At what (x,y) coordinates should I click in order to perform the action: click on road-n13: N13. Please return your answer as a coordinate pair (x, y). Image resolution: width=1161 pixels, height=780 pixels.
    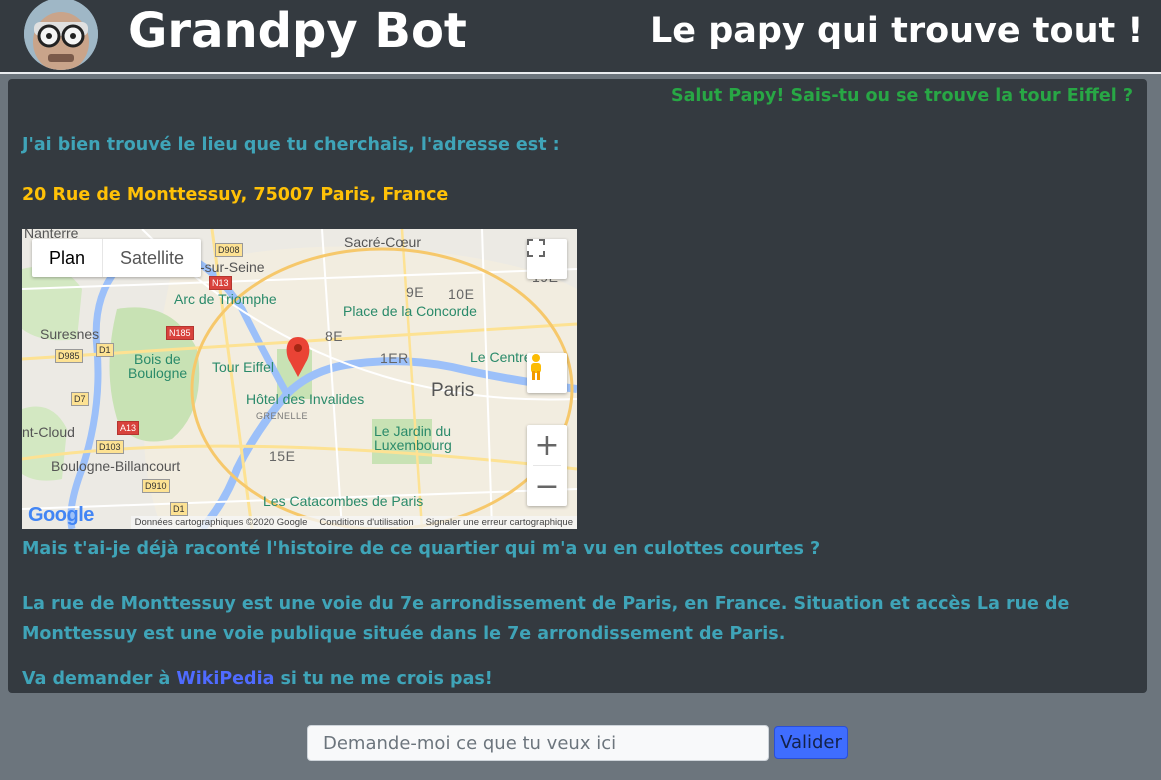
    Looking at the image, I should click on (220, 283).